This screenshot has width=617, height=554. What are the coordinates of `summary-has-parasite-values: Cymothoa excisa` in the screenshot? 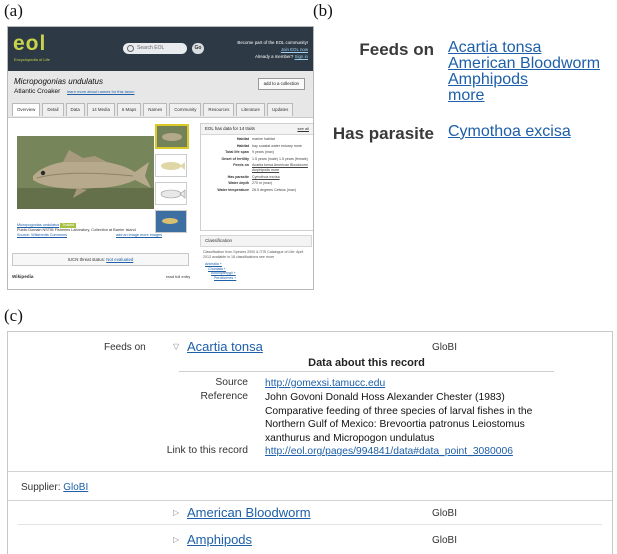 It's located at (509, 134).